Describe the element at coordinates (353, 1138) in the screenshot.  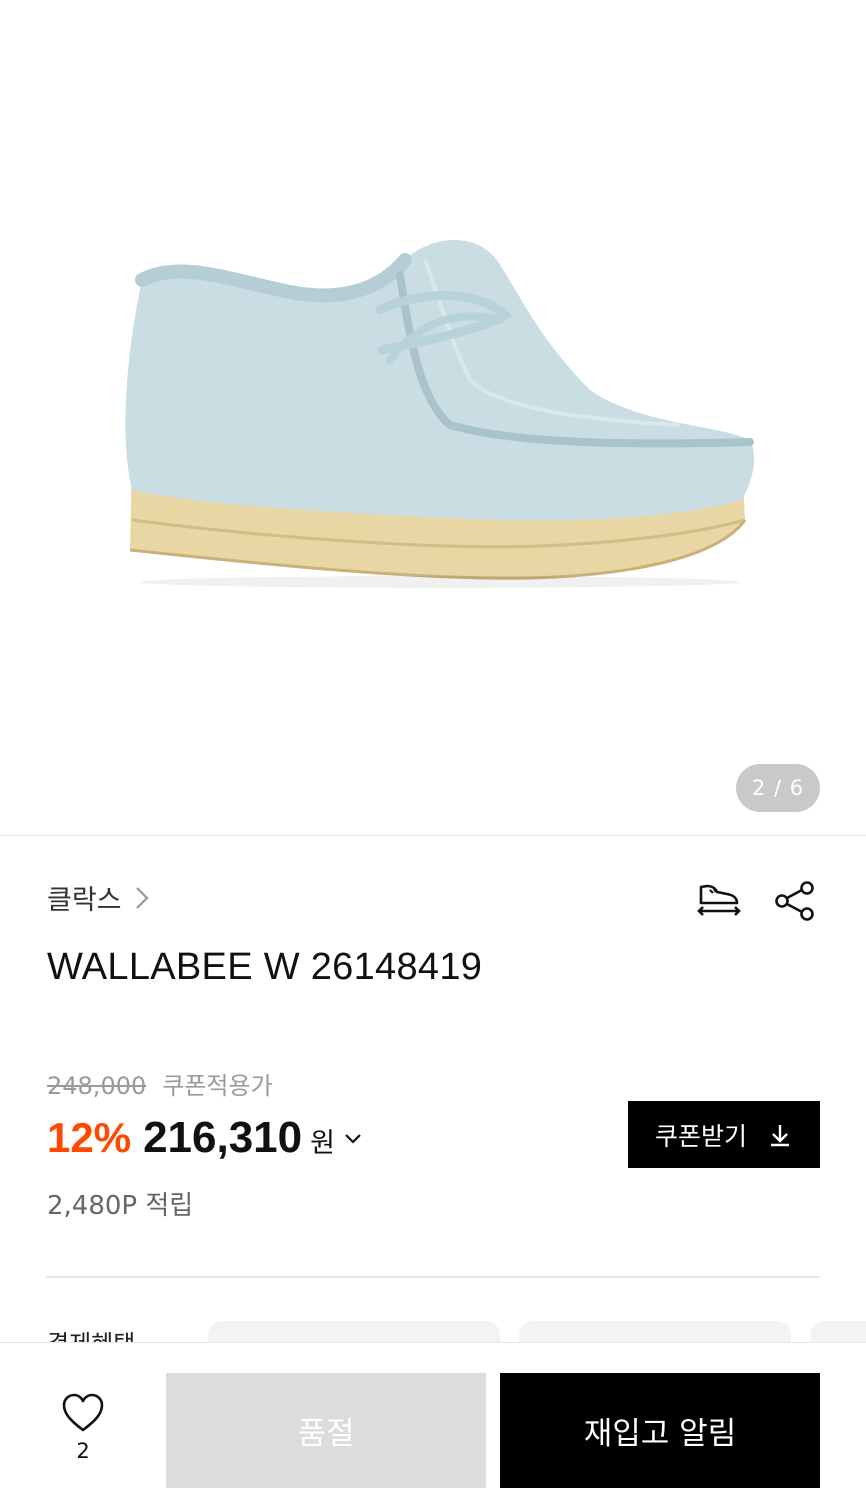
I see `chevron-down-icon` at that location.